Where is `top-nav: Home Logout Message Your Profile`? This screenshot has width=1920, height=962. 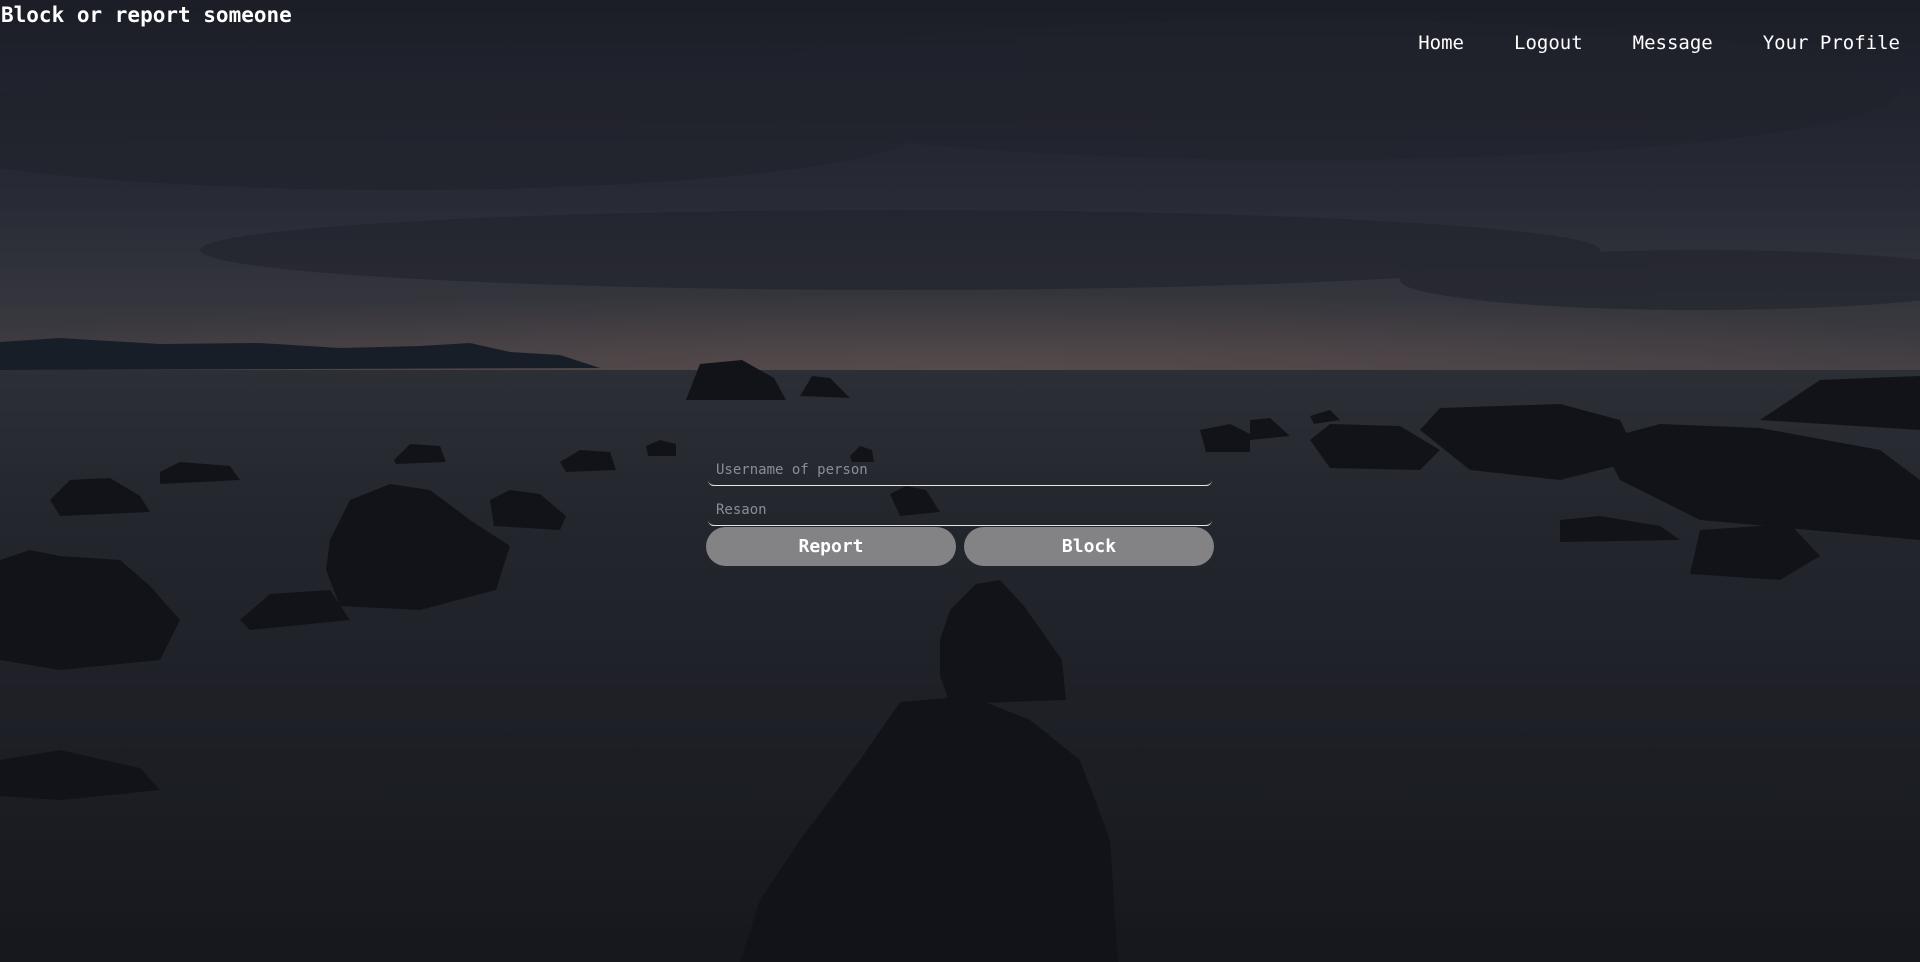
top-nav: Home Logout Message Your Profile is located at coordinates (1659, 43).